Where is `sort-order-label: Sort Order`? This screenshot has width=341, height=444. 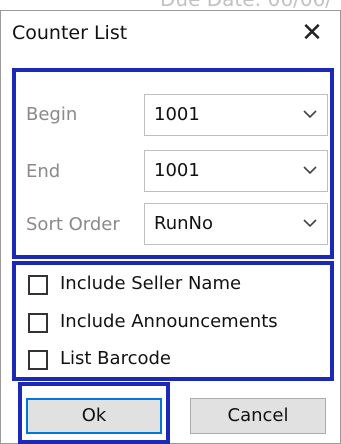
sort-order-label: Sort Order is located at coordinates (73, 224).